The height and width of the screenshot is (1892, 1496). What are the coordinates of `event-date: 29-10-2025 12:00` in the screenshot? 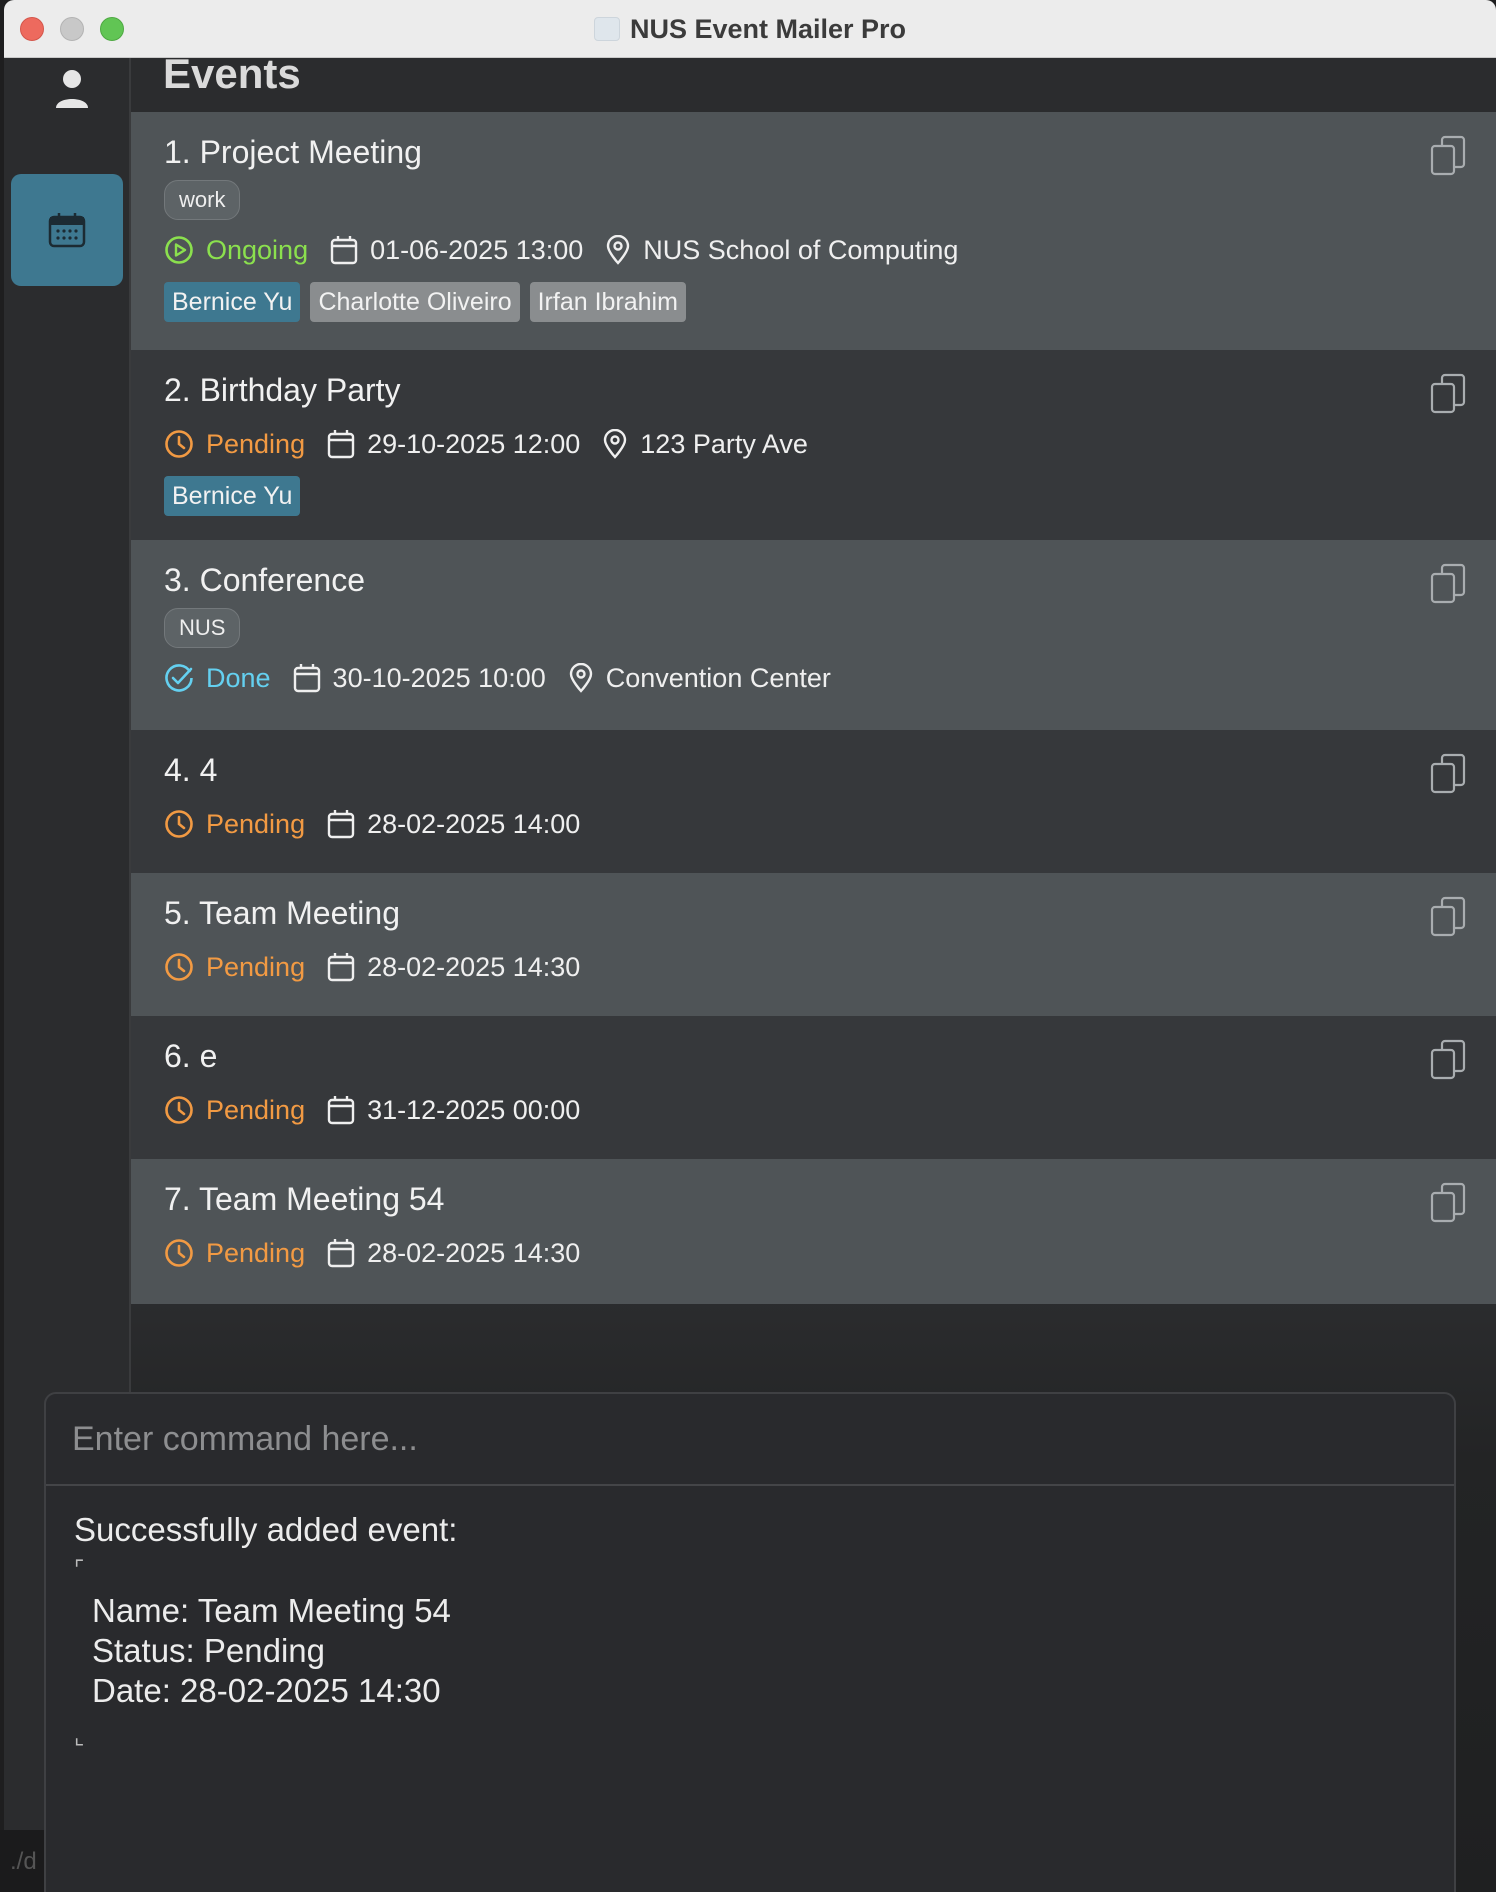 It's located at (474, 443).